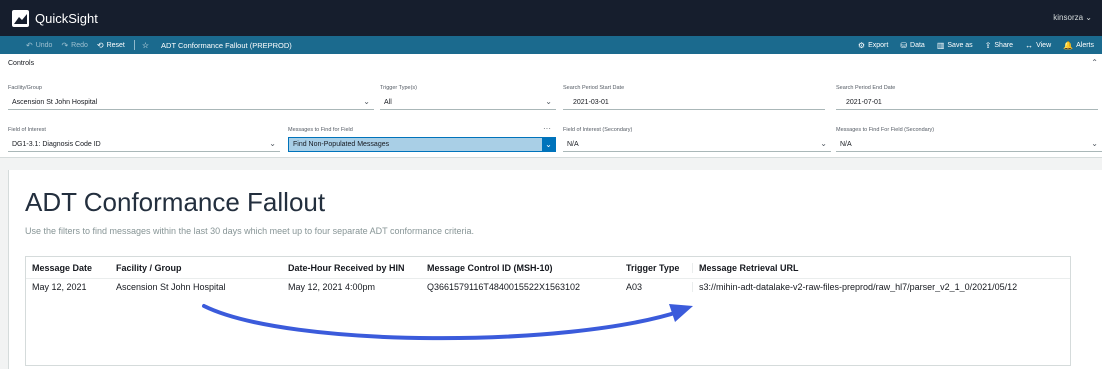  Describe the element at coordinates (634, 287) in the screenshot. I see `table-cell: A03` at that location.